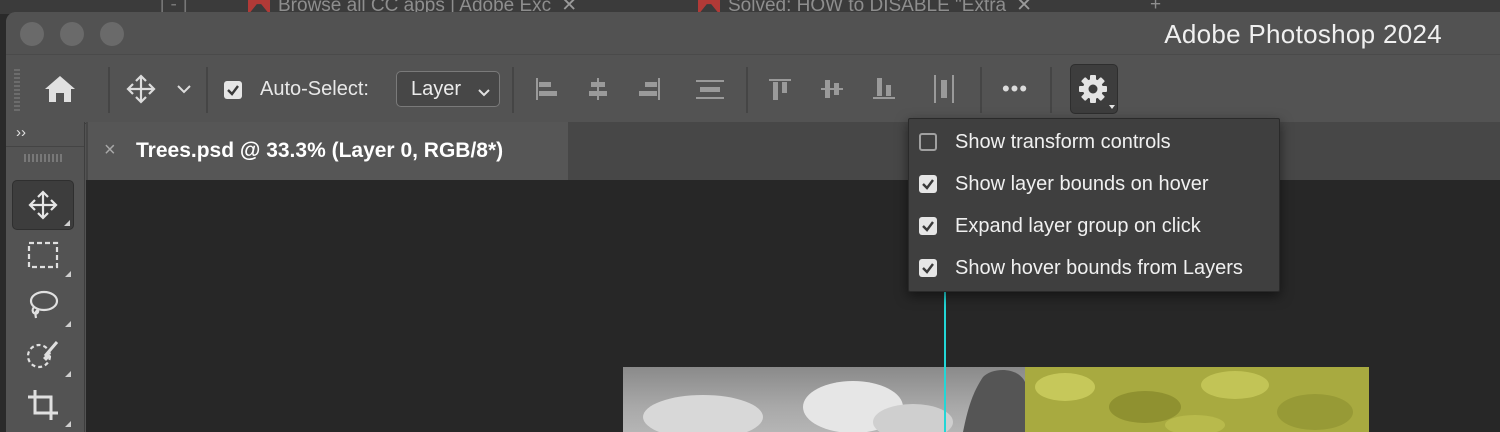 This screenshot has width=1500, height=432. Describe the element at coordinates (436, 89) in the screenshot. I see `dropdown-value: Layer` at that location.